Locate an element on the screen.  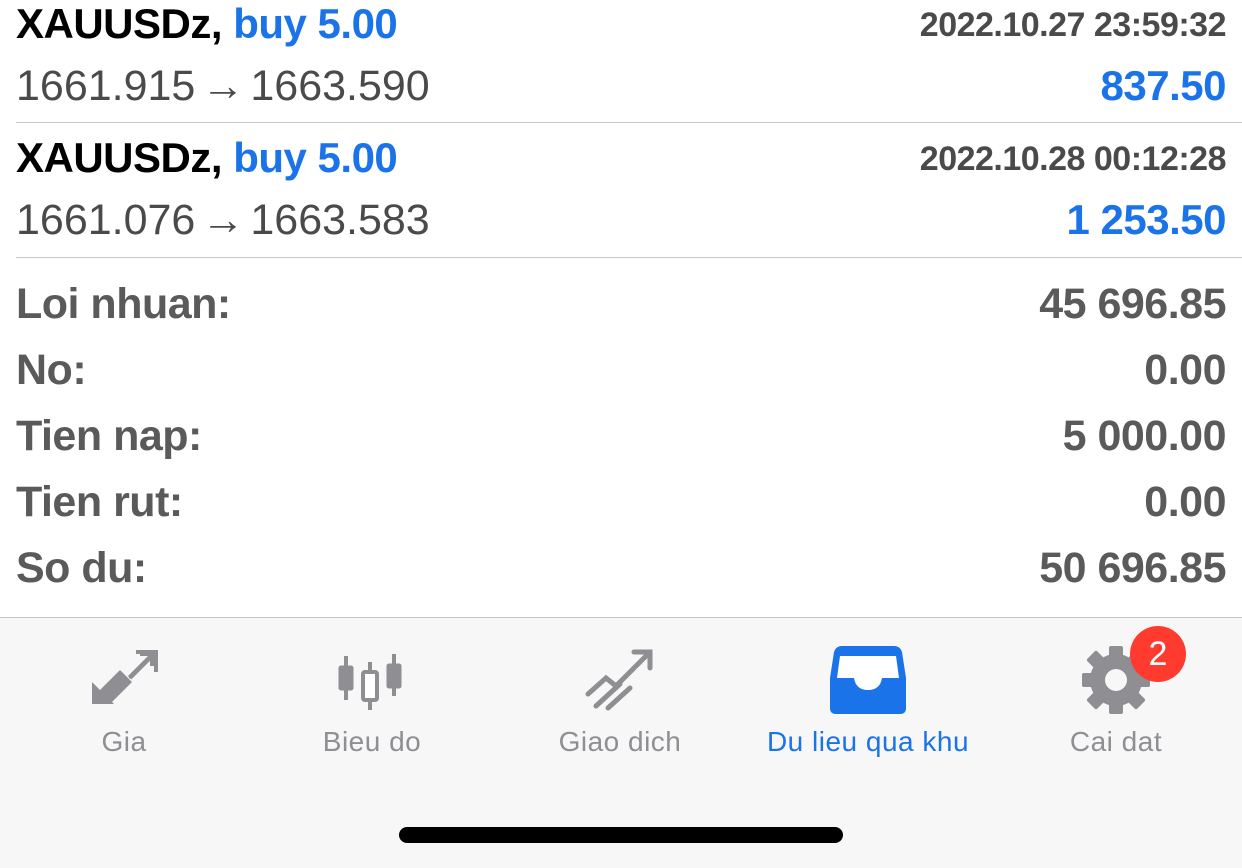
deal-close-price: 1663.590 is located at coordinates (340, 86).